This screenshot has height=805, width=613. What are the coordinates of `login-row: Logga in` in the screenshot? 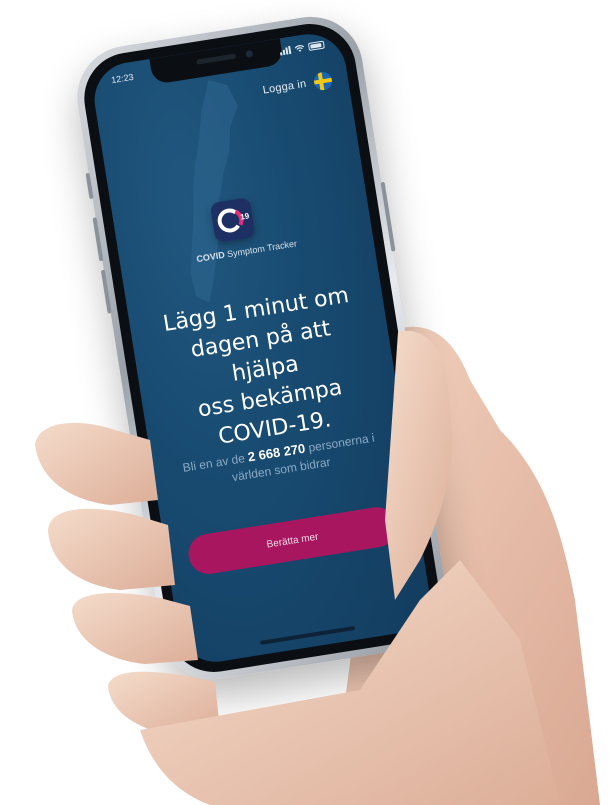 It's located at (298, 85).